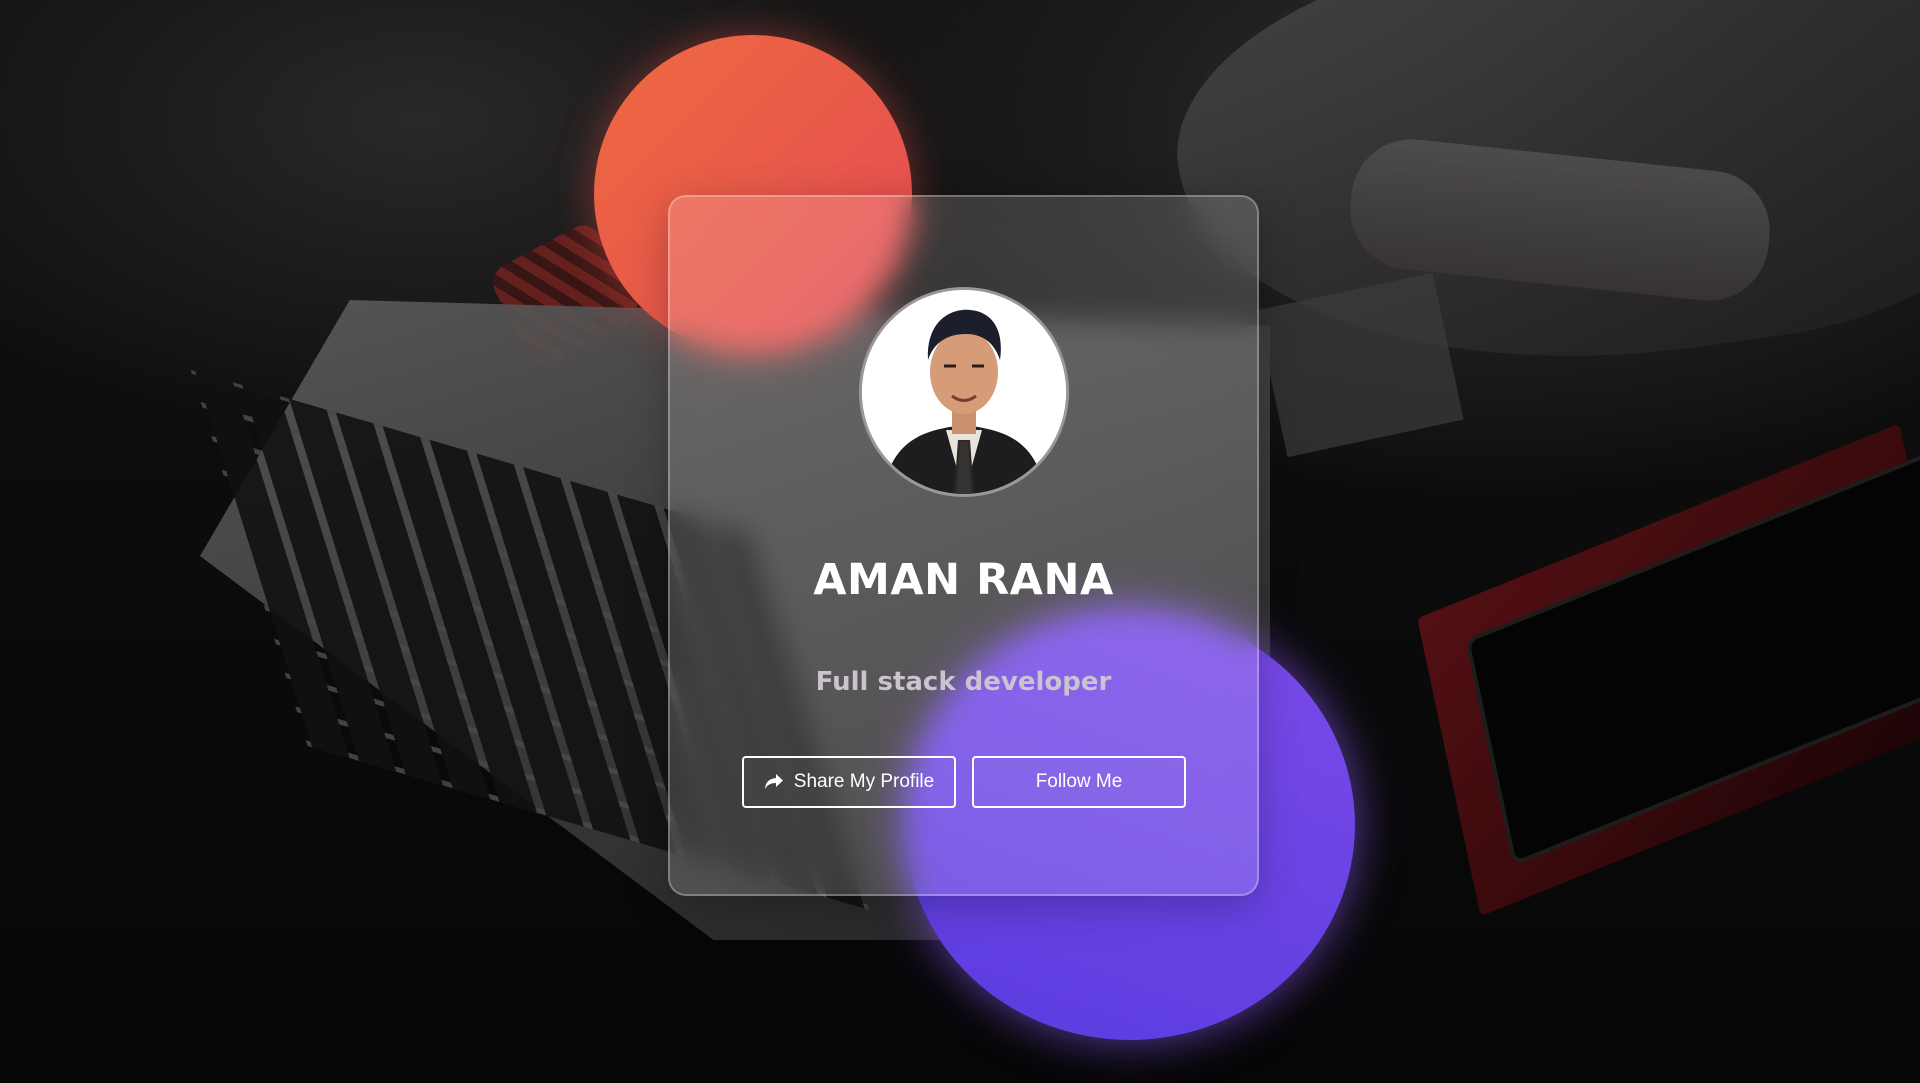  What do you see at coordinates (773, 781) in the screenshot?
I see `share-arrow-icon` at bounding box center [773, 781].